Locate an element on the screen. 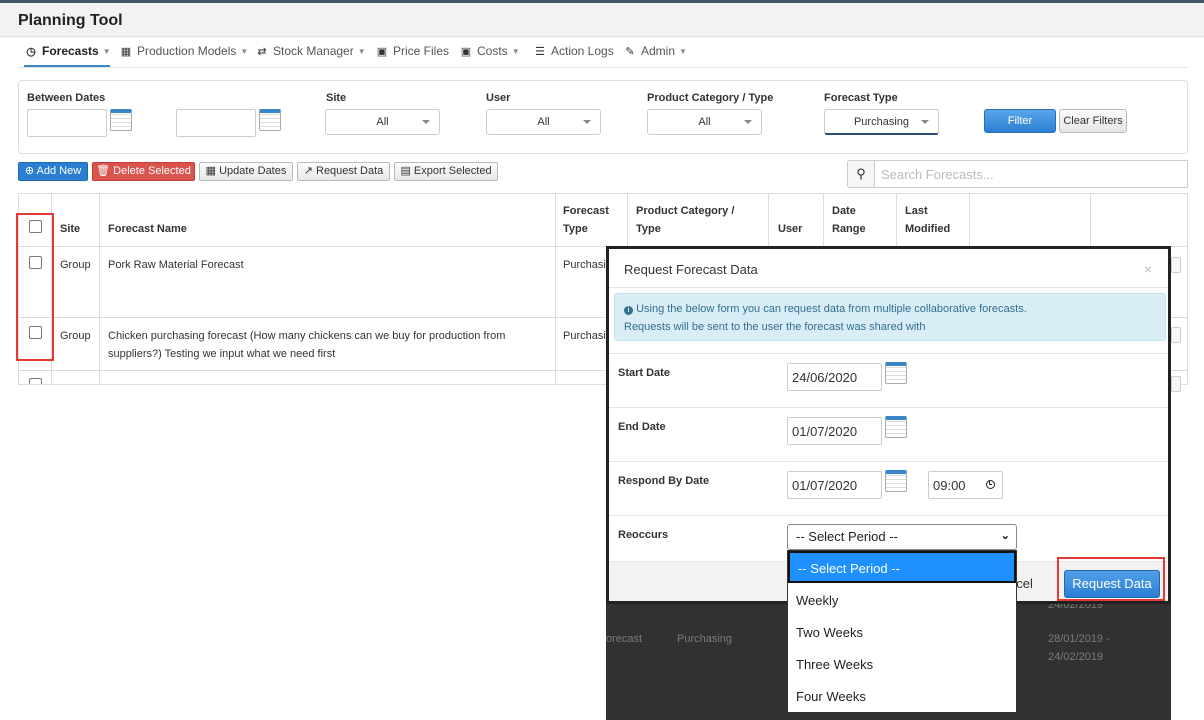  export-selected-button: ▤ Export Selected is located at coordinates (446, 171).